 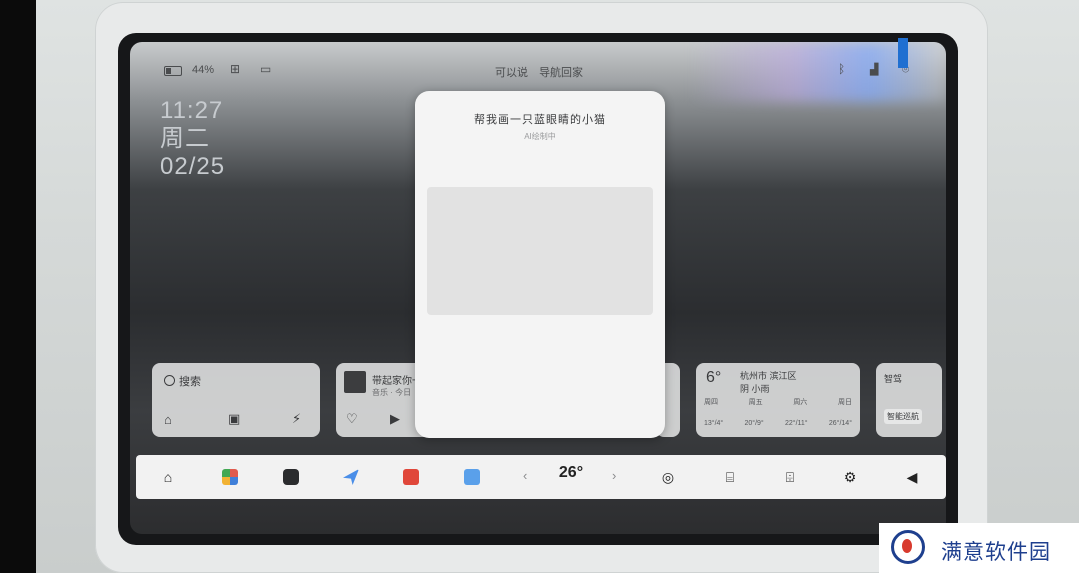 What do you see at coordinates (850, 477) in the screenshot?
I see `fan-icon: ⚙` at bounding box center [850, 477].